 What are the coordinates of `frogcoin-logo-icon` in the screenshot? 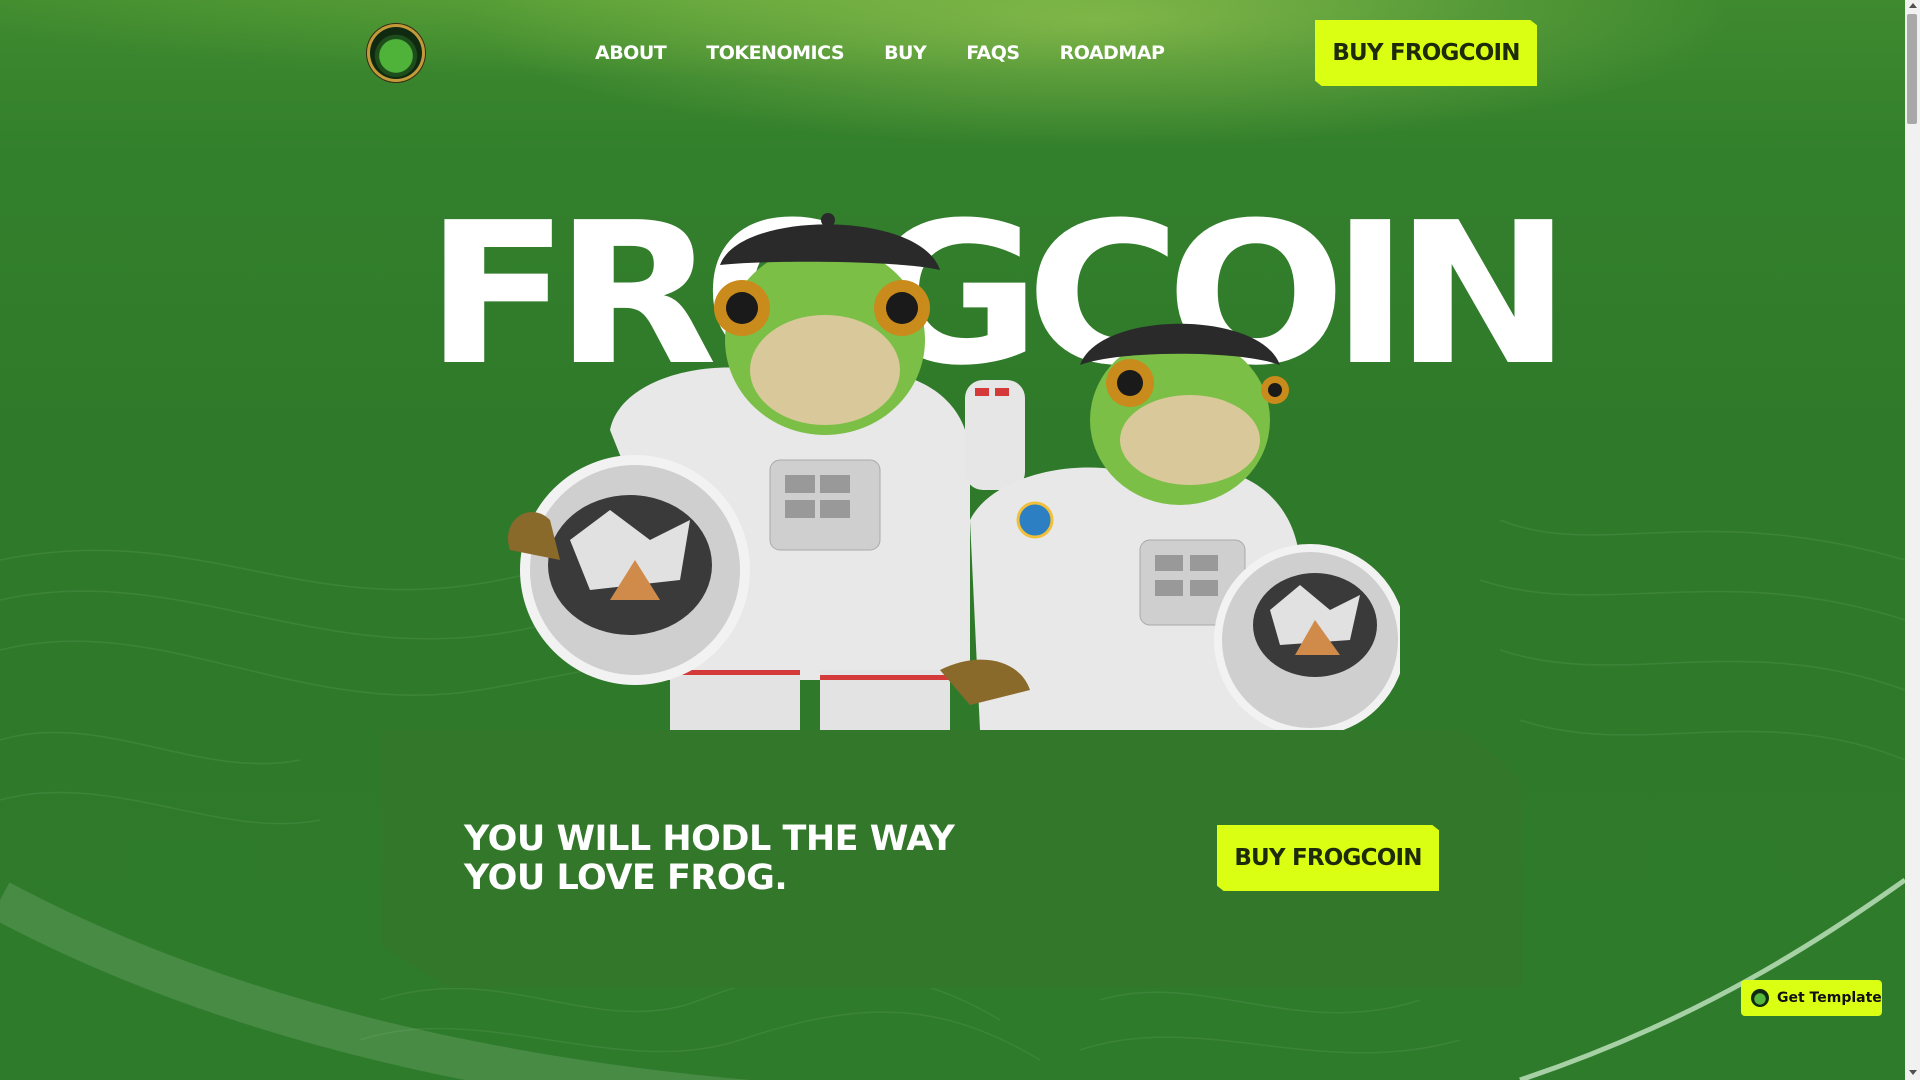 It's located at (396, 53).